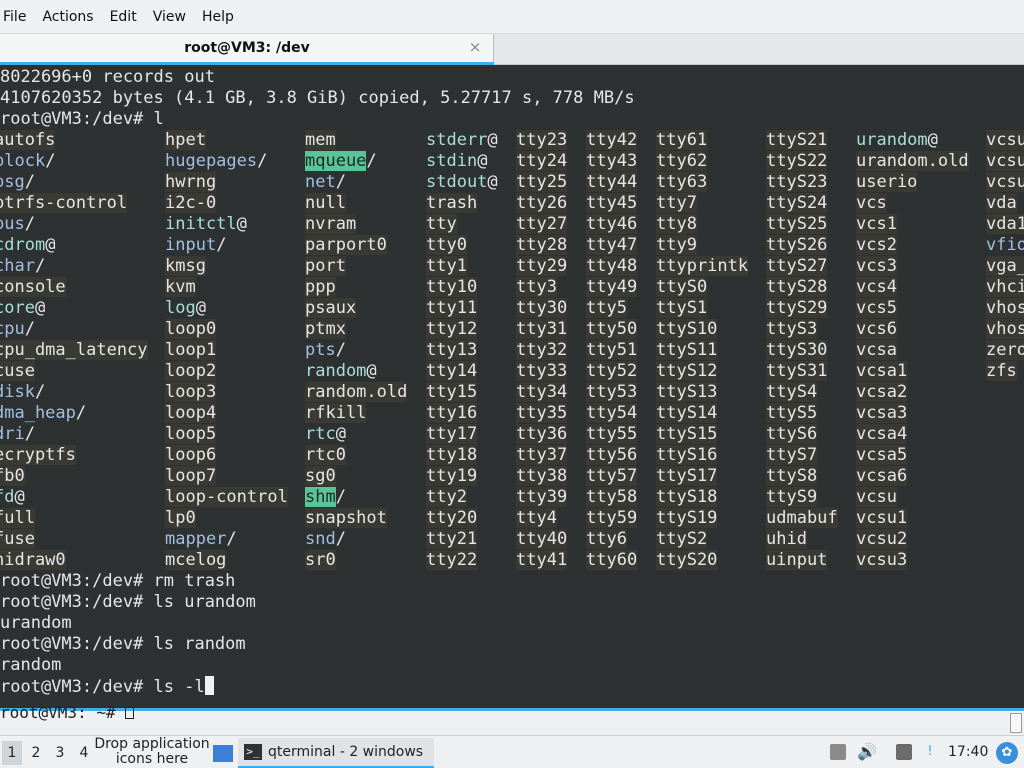 Image resolution: width=1024 pixels, height=768 pixels. What do you see at coordinates (195, 245) in the screenshot?
I see `listing-entry: input/` at bounding box center [195, 245].